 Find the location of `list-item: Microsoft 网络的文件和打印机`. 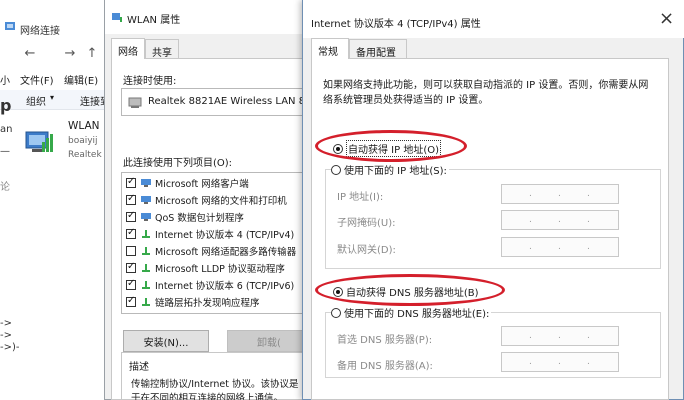

list-item: Microsoft 网络的文件和打印机 is located at coordinates (206, 200).